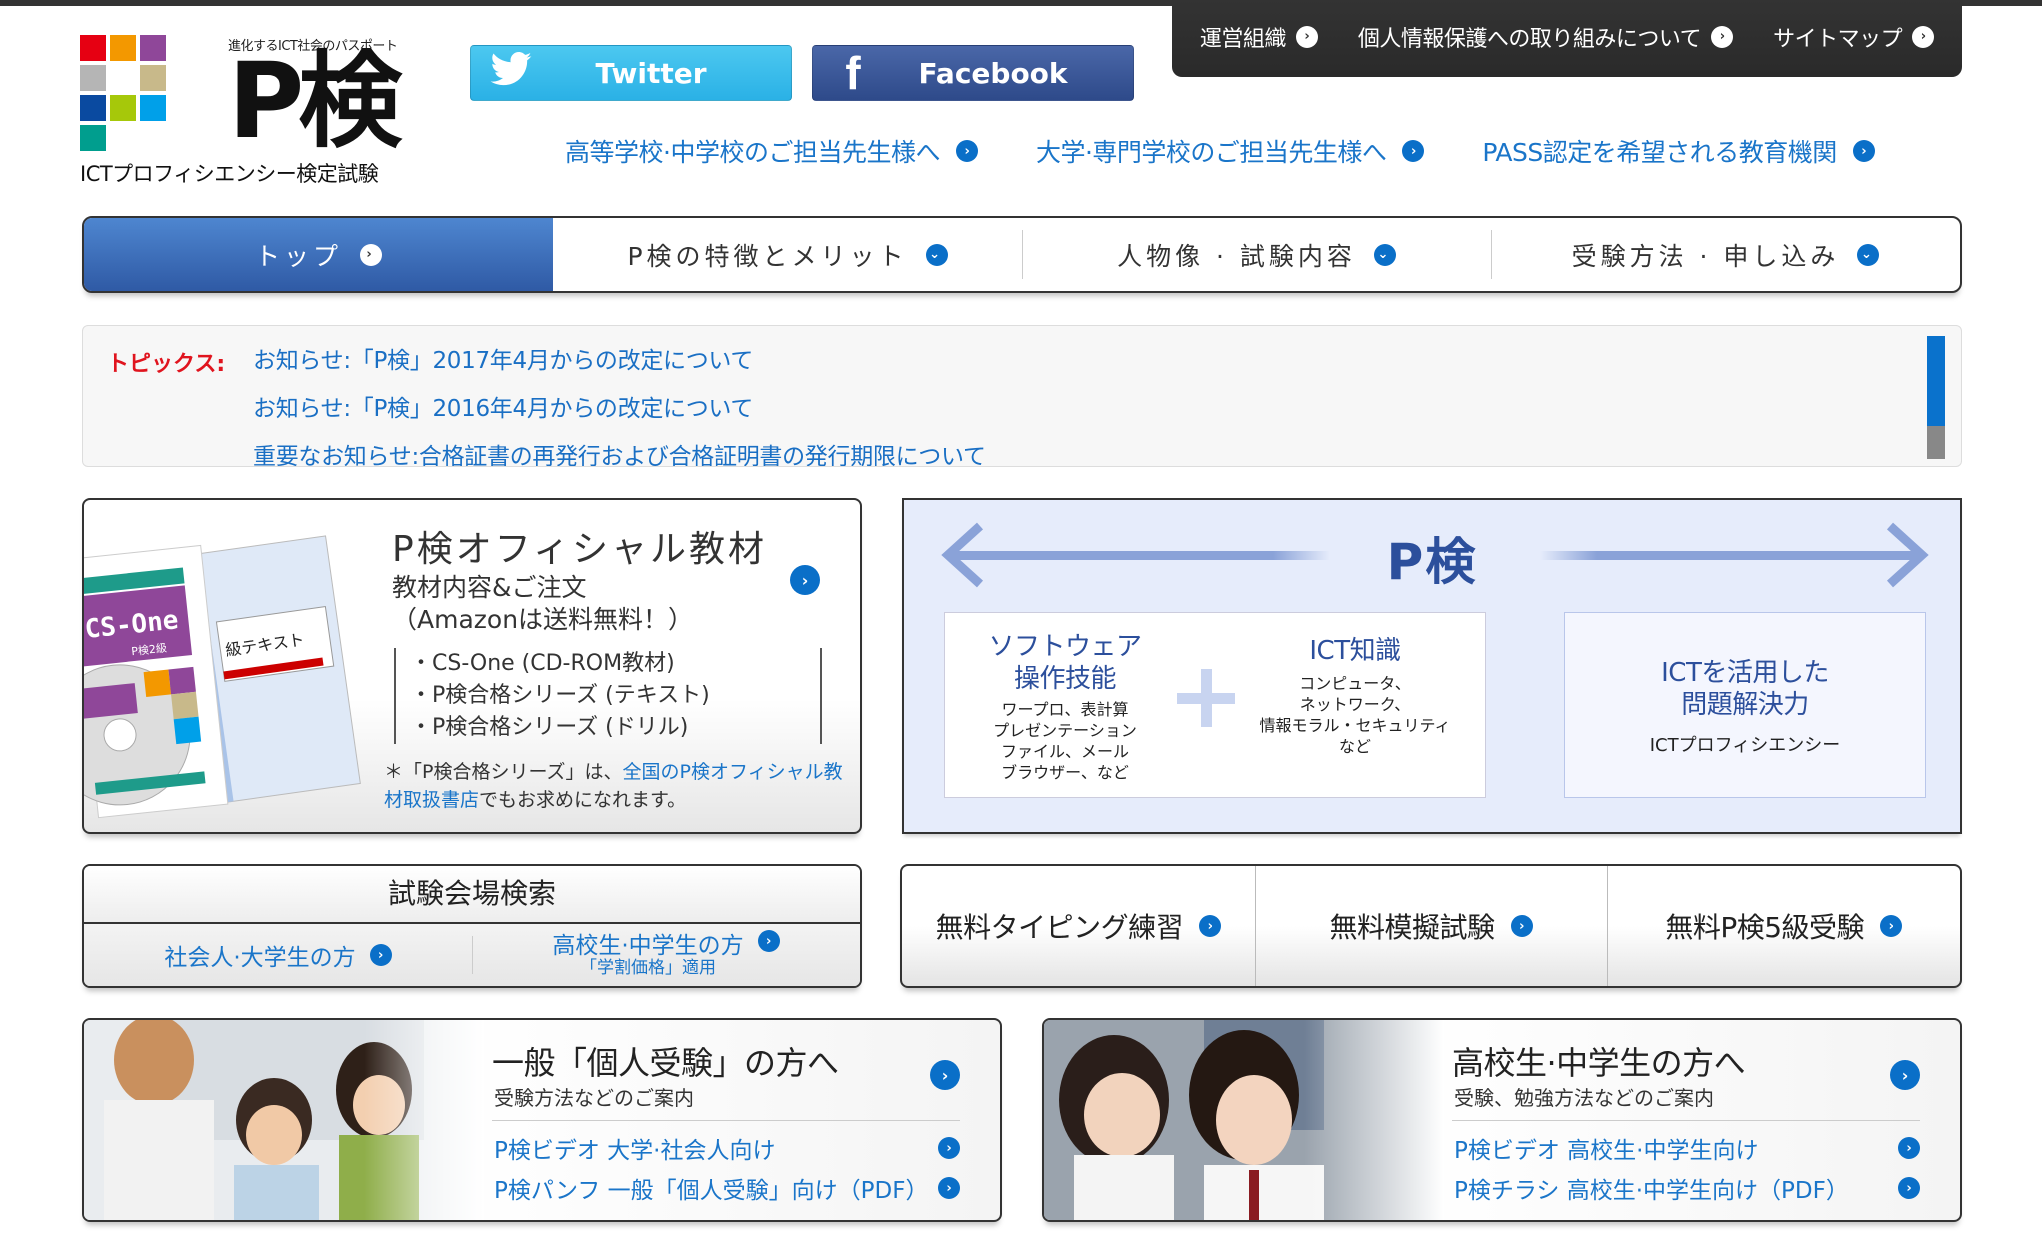  Describe the element at coordinates (318, 254) in the screenshot. I see `nav-tab-top: トップ ›` at that location.